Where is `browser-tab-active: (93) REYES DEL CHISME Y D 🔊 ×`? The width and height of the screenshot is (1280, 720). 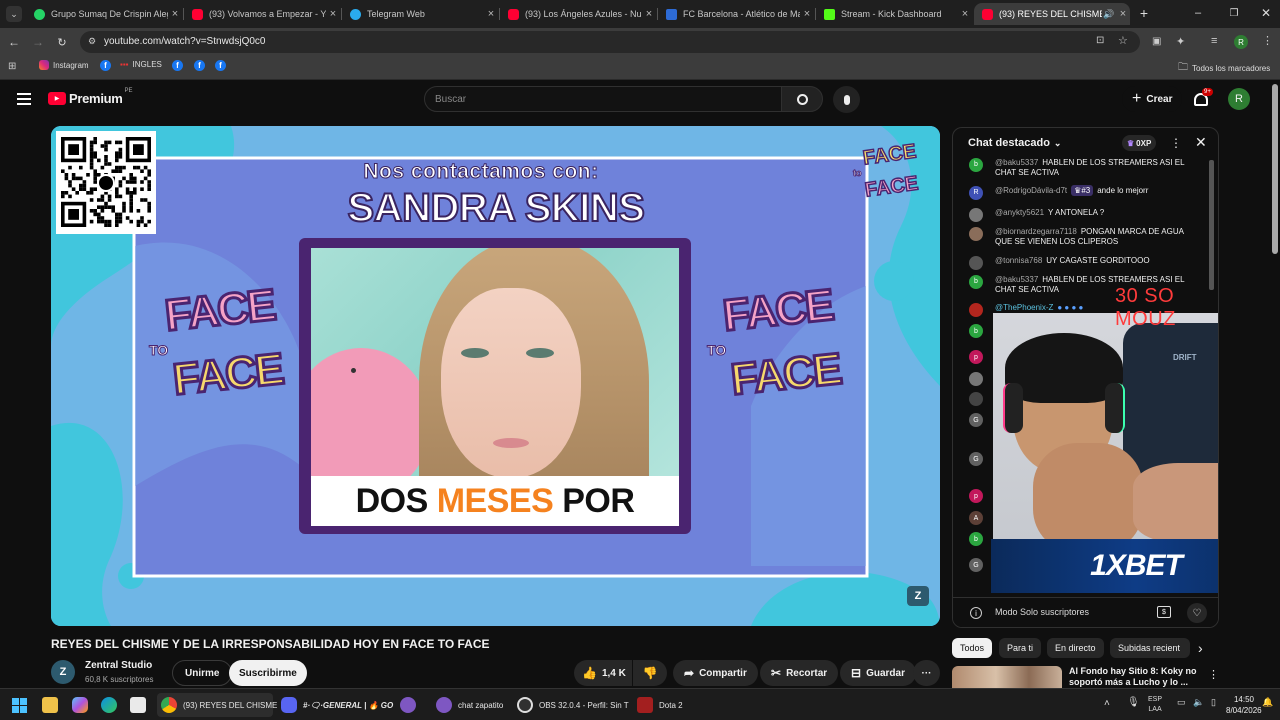
browser-tab-active: (93) REYES DEL CHISME Y D 🔊 × is located at coordinates (1052, 14).